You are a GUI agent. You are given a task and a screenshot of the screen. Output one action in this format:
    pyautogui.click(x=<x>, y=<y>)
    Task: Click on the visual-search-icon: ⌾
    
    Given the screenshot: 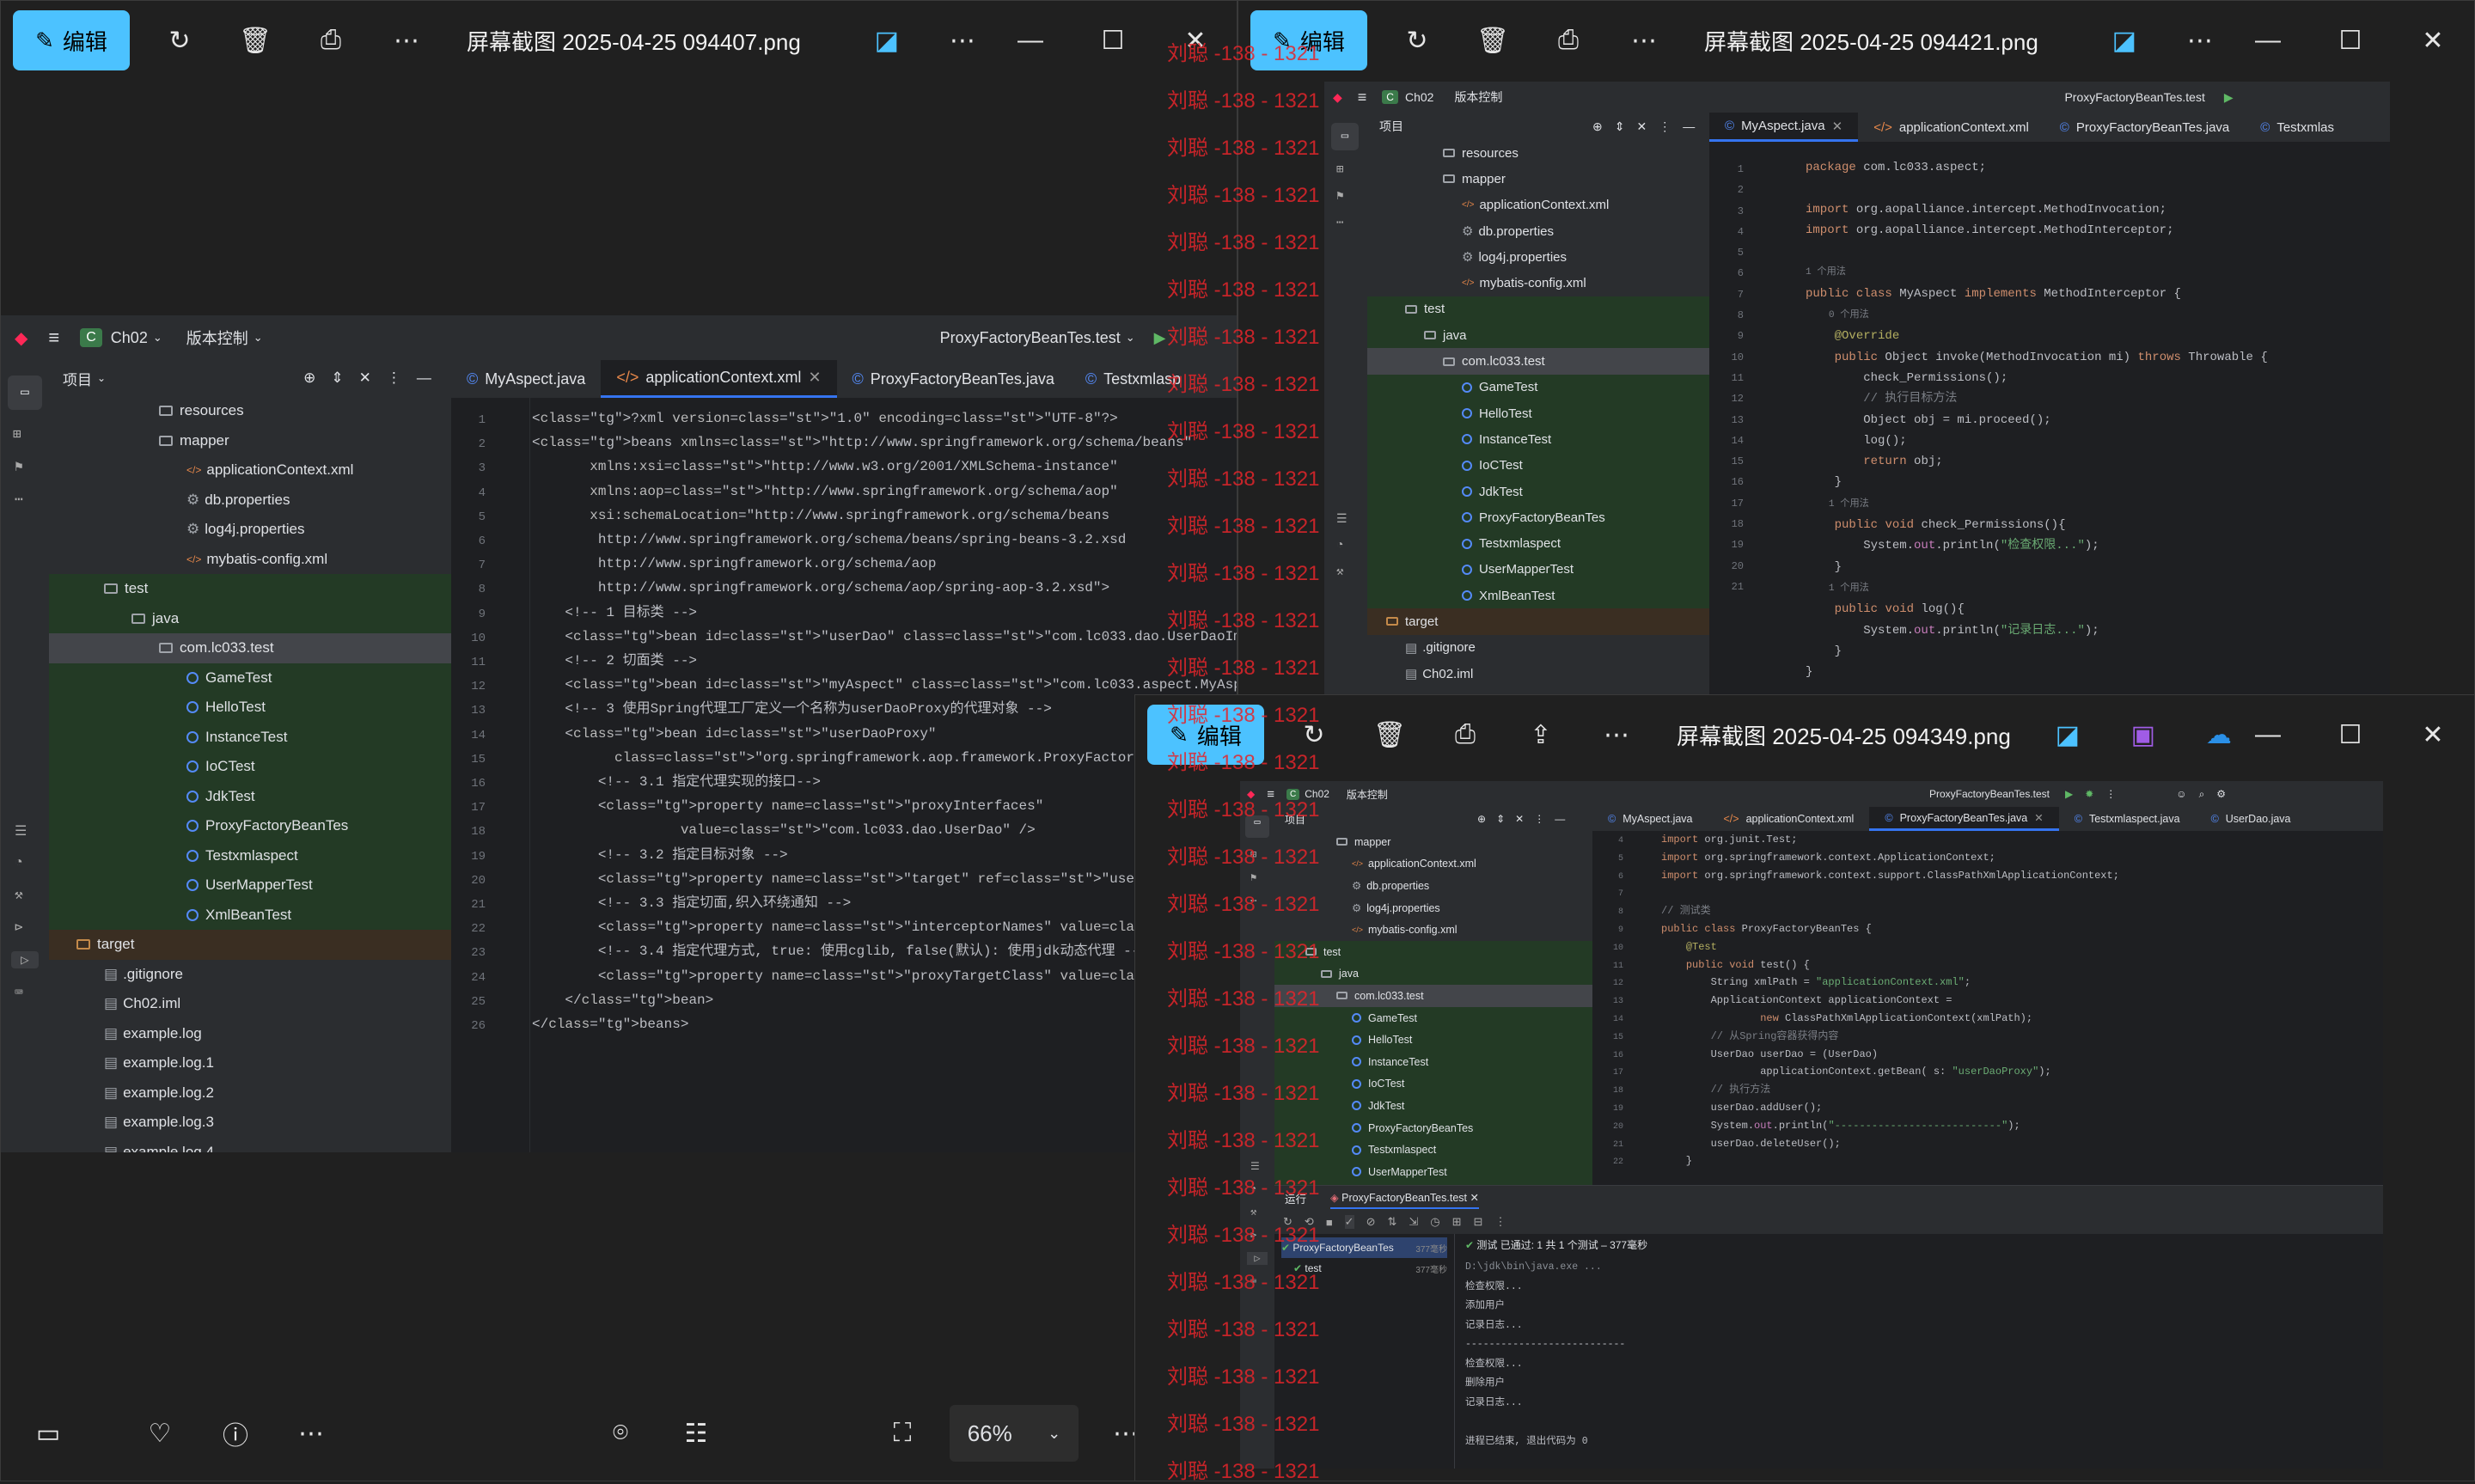 What is the action you would take?
    pyautogui.click(x=620, y=1434)
    